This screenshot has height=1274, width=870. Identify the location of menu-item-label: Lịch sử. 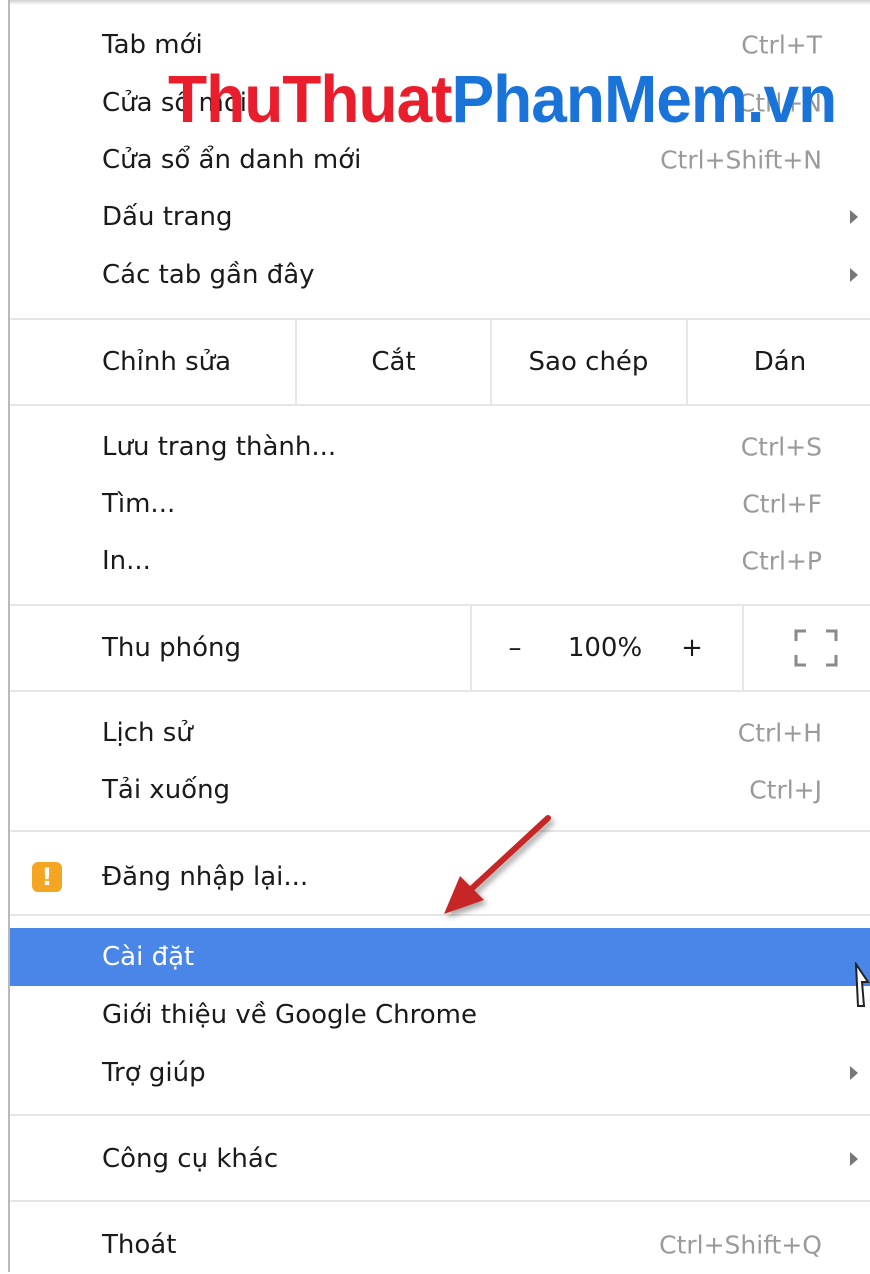
(147, 733).